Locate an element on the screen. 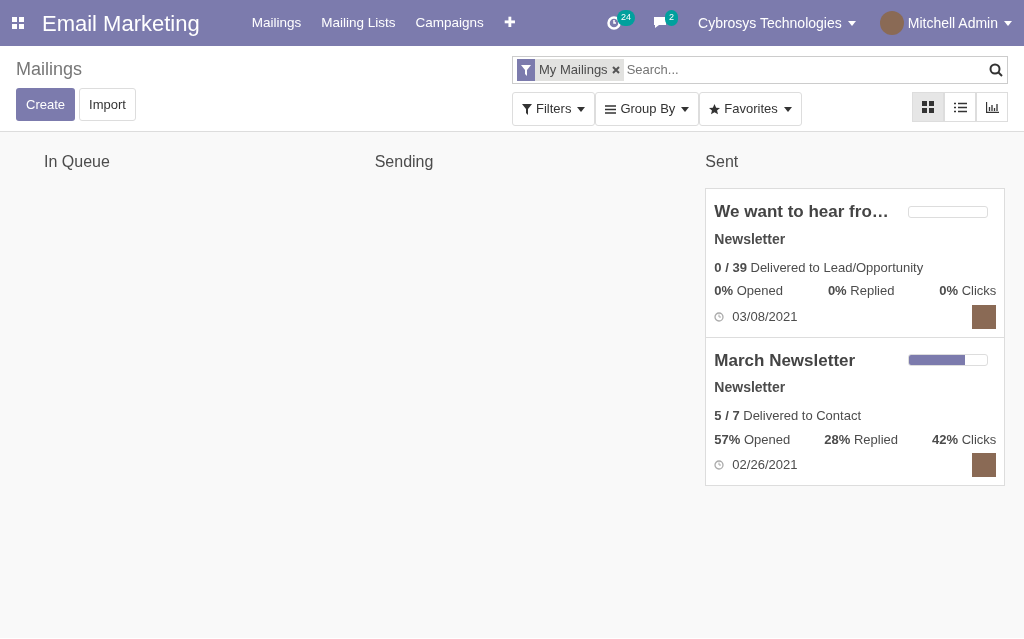 Image resolution: width=1024 pixels, height=639 pixels. import-button: Import is located at coordinates (107, 104).